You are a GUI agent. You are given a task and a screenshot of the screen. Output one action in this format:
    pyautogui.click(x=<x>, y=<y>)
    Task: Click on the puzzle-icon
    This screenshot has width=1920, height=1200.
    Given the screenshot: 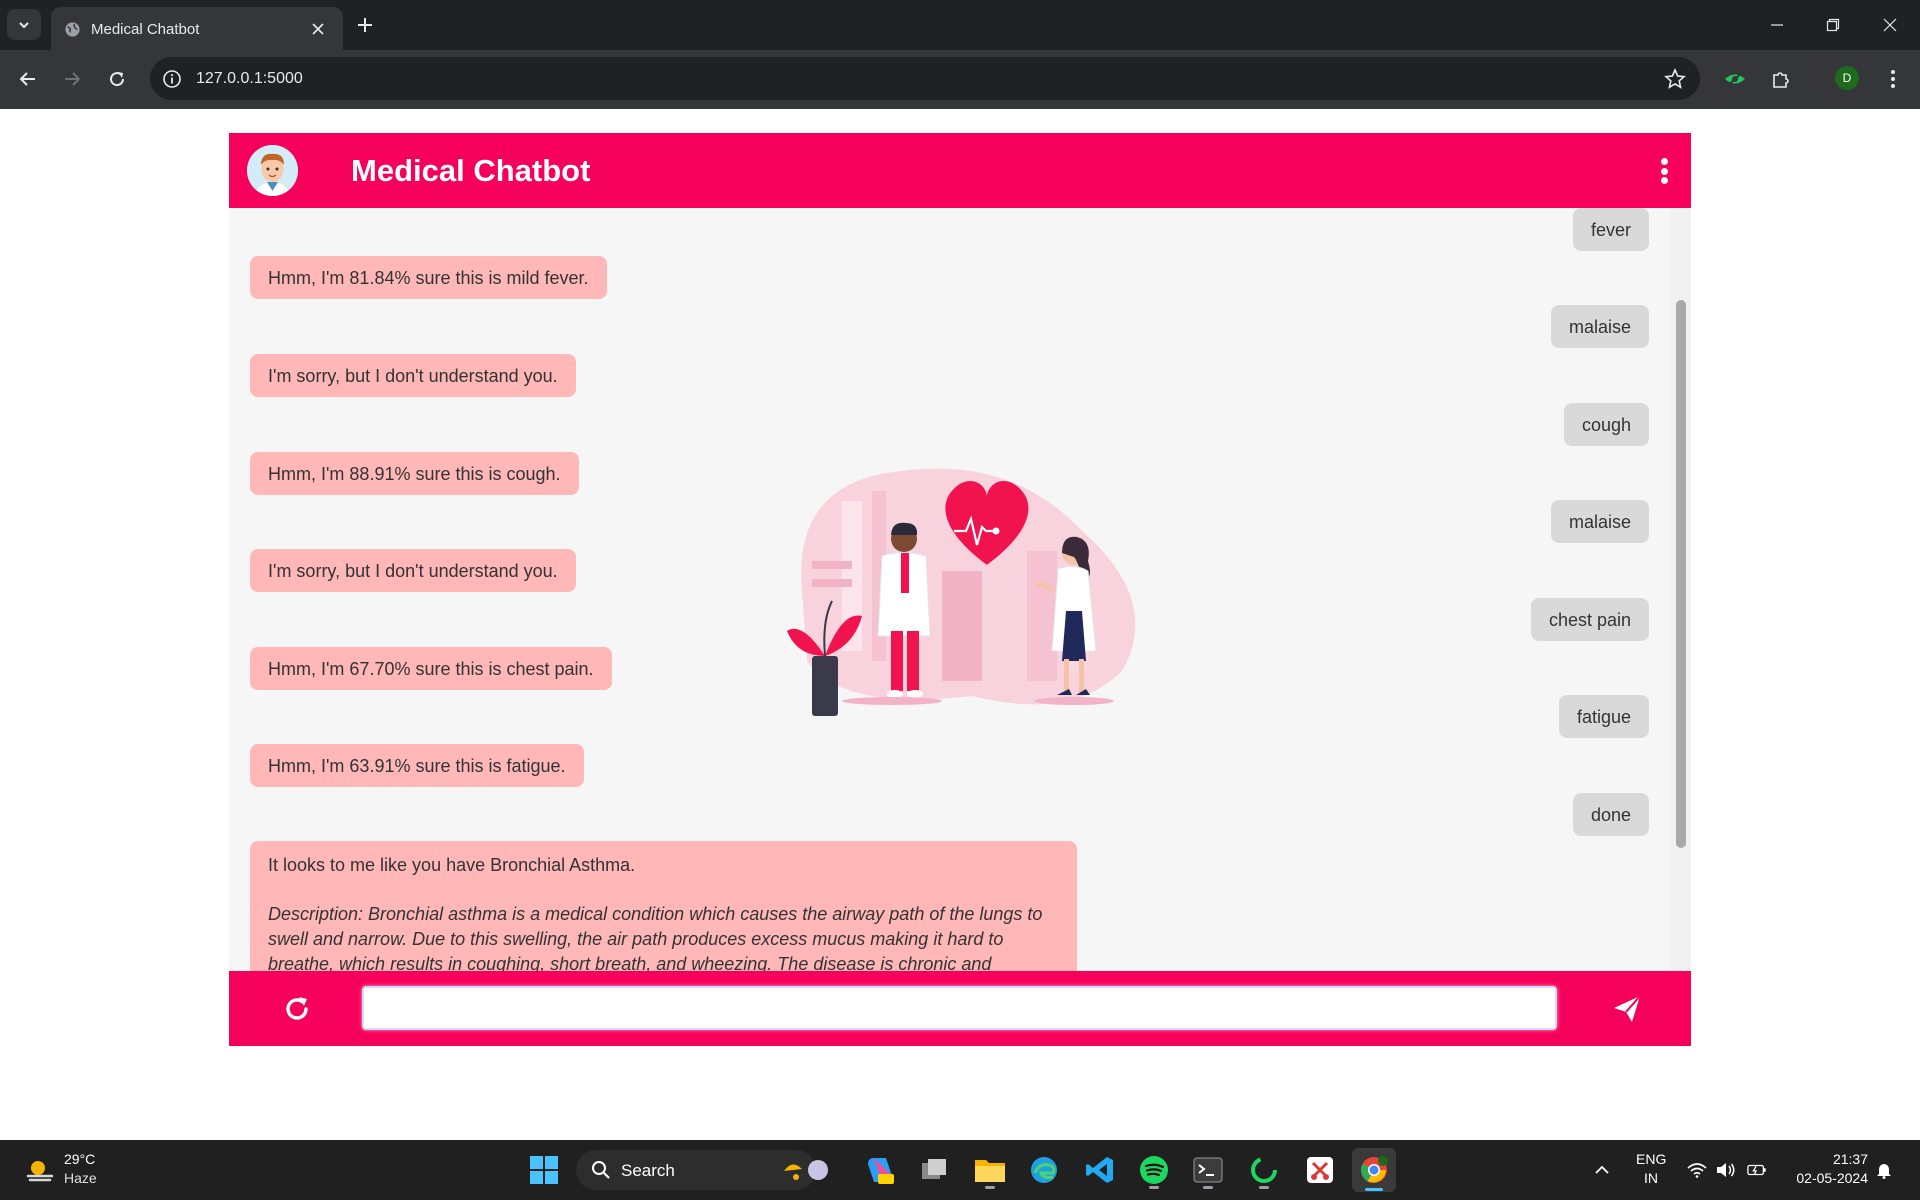 What is the action you would take?
    pyautogui.click(x=1781, y=80)
    